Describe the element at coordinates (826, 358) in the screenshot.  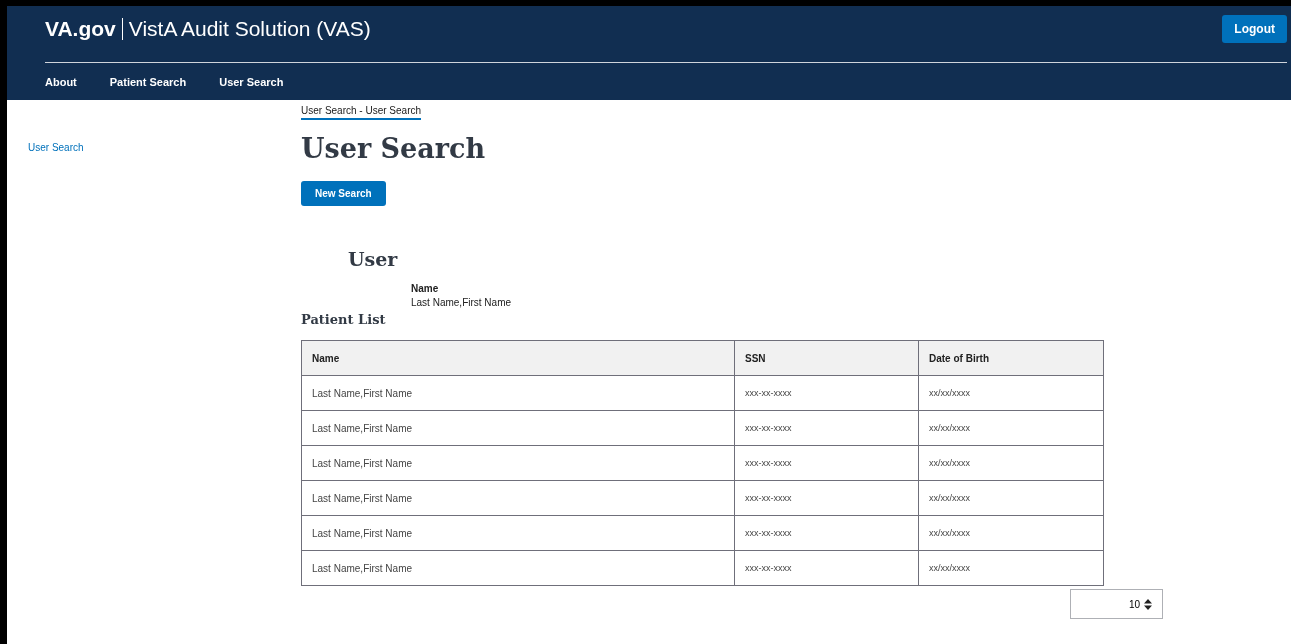
I see `column-header: SSN` at that location.